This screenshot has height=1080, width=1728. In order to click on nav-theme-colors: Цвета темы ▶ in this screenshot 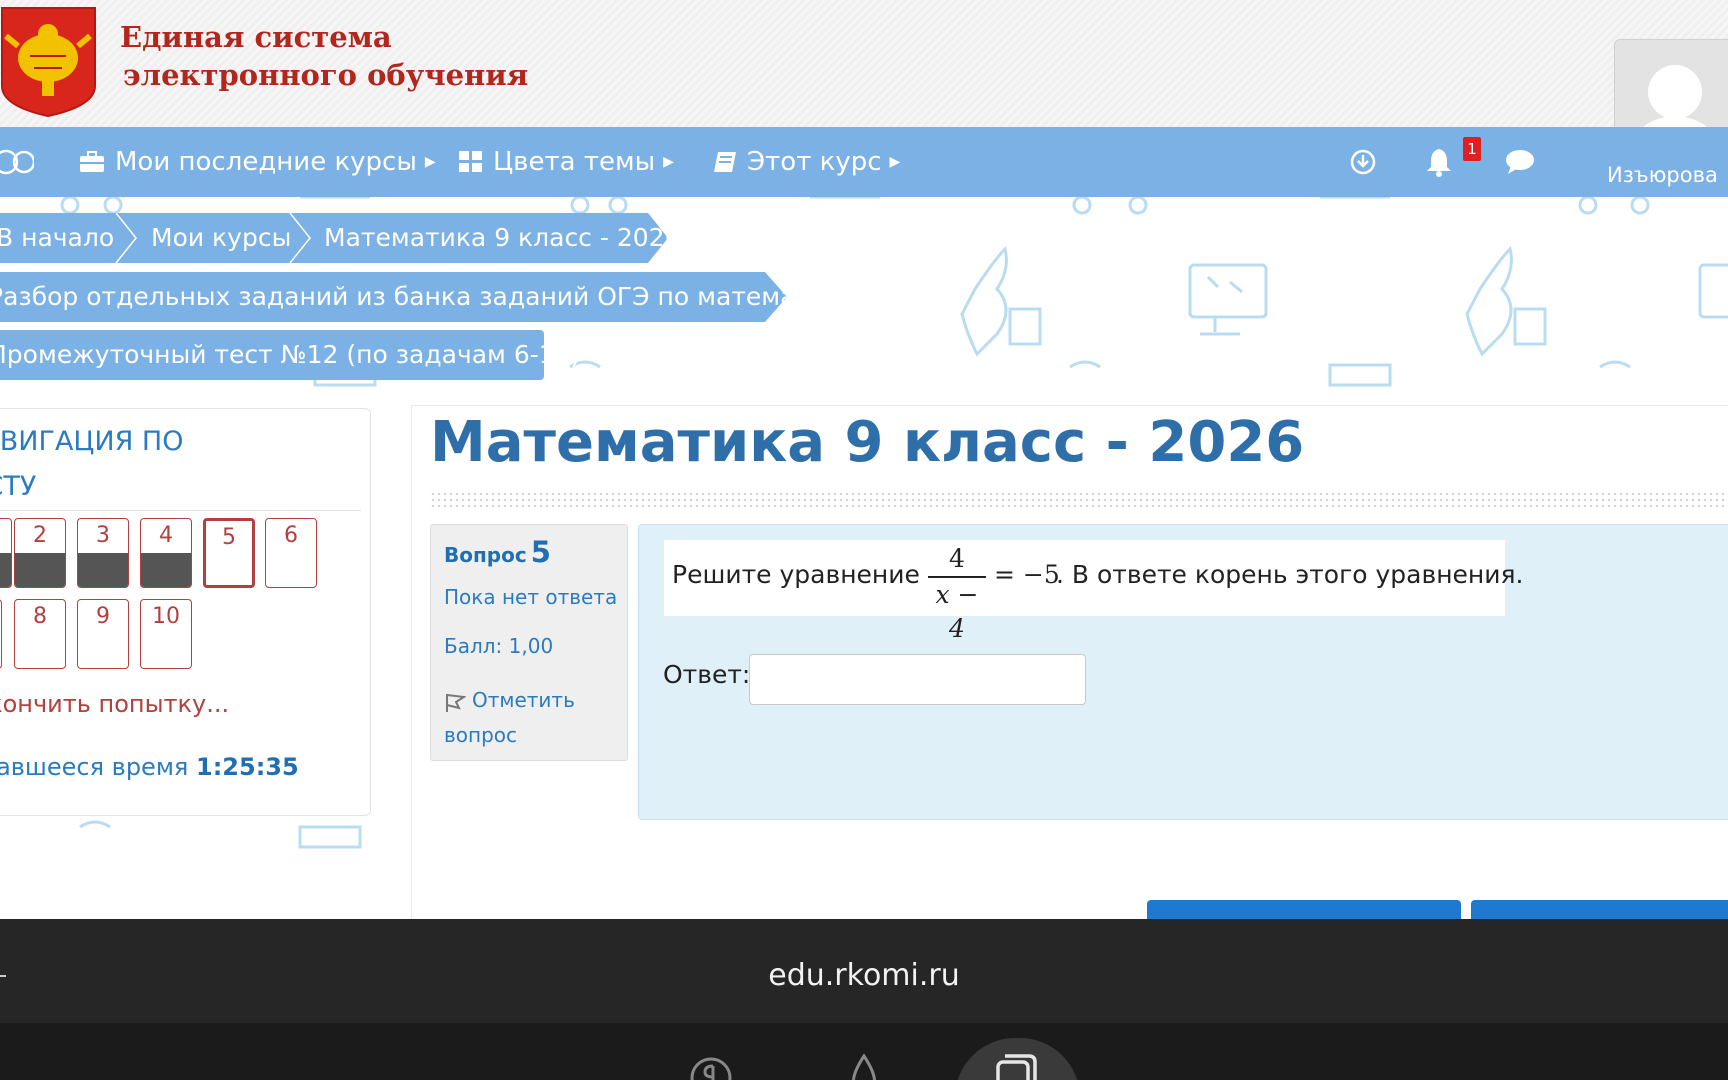, I will do `click(566, 162)`.